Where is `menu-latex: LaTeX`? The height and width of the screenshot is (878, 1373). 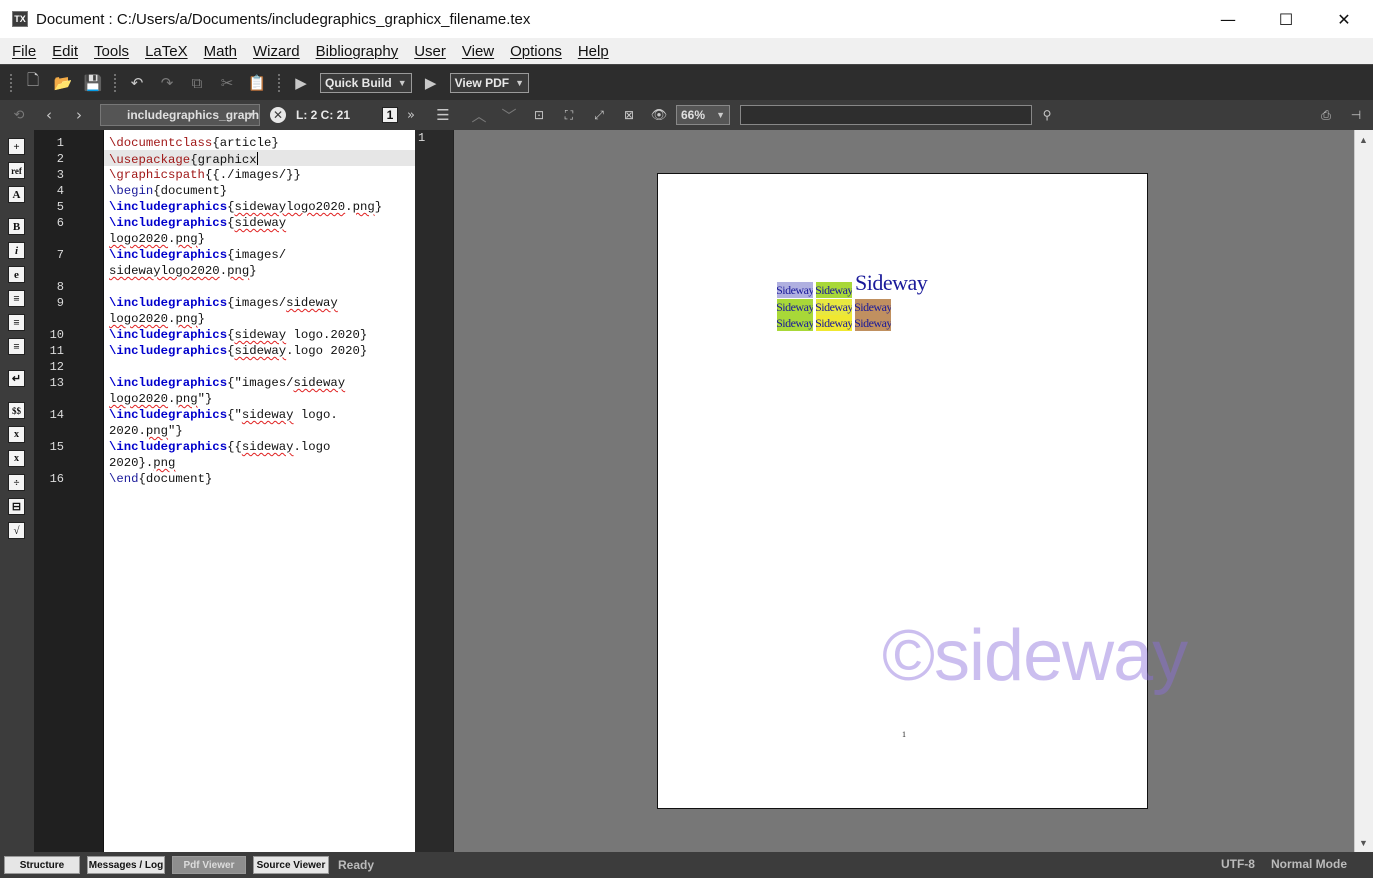
menu-latex: LaTeX is located at coordinates (166, 51).